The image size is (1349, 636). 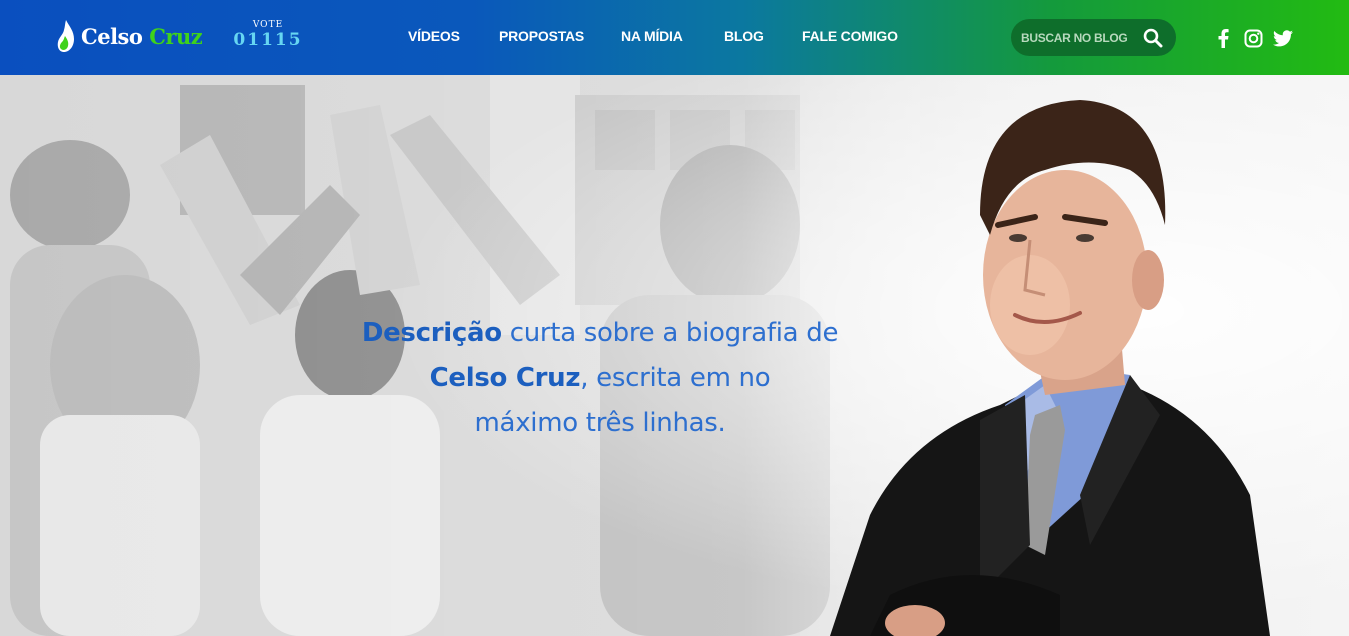 I want to click on flame-logo-icon, so click(x=65, y=36).